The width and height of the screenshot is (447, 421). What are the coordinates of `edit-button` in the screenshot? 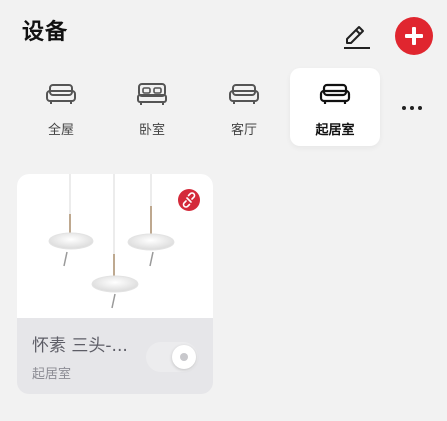 It's located at (356, 36).